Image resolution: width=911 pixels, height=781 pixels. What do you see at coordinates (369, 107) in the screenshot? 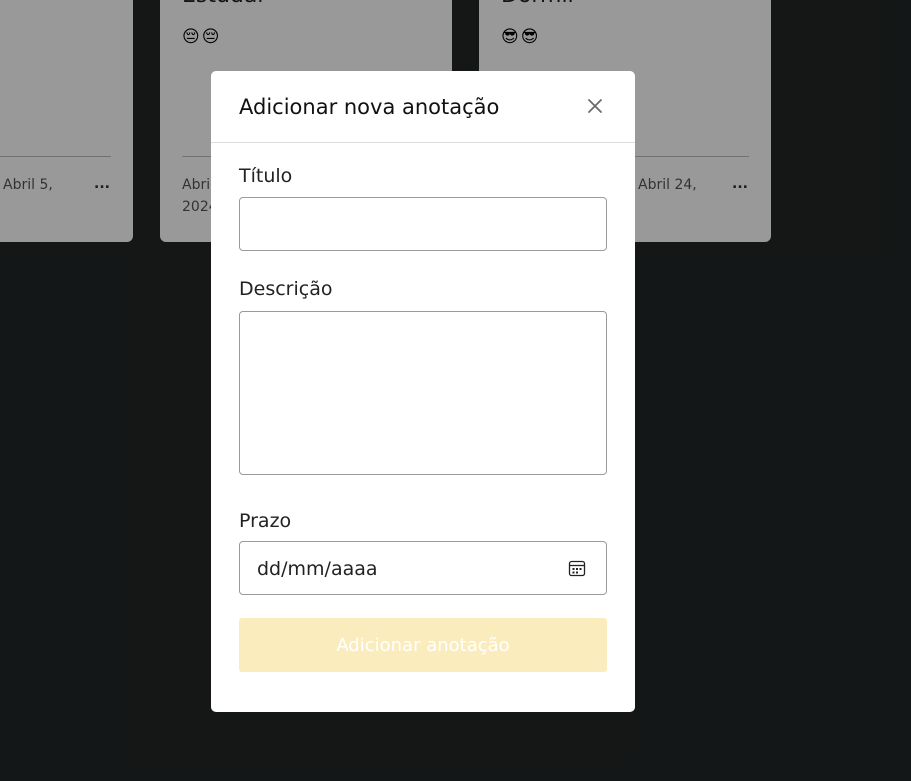
I see `modal-title: Adicionar nova anotação` at bounding box center [369, 107].